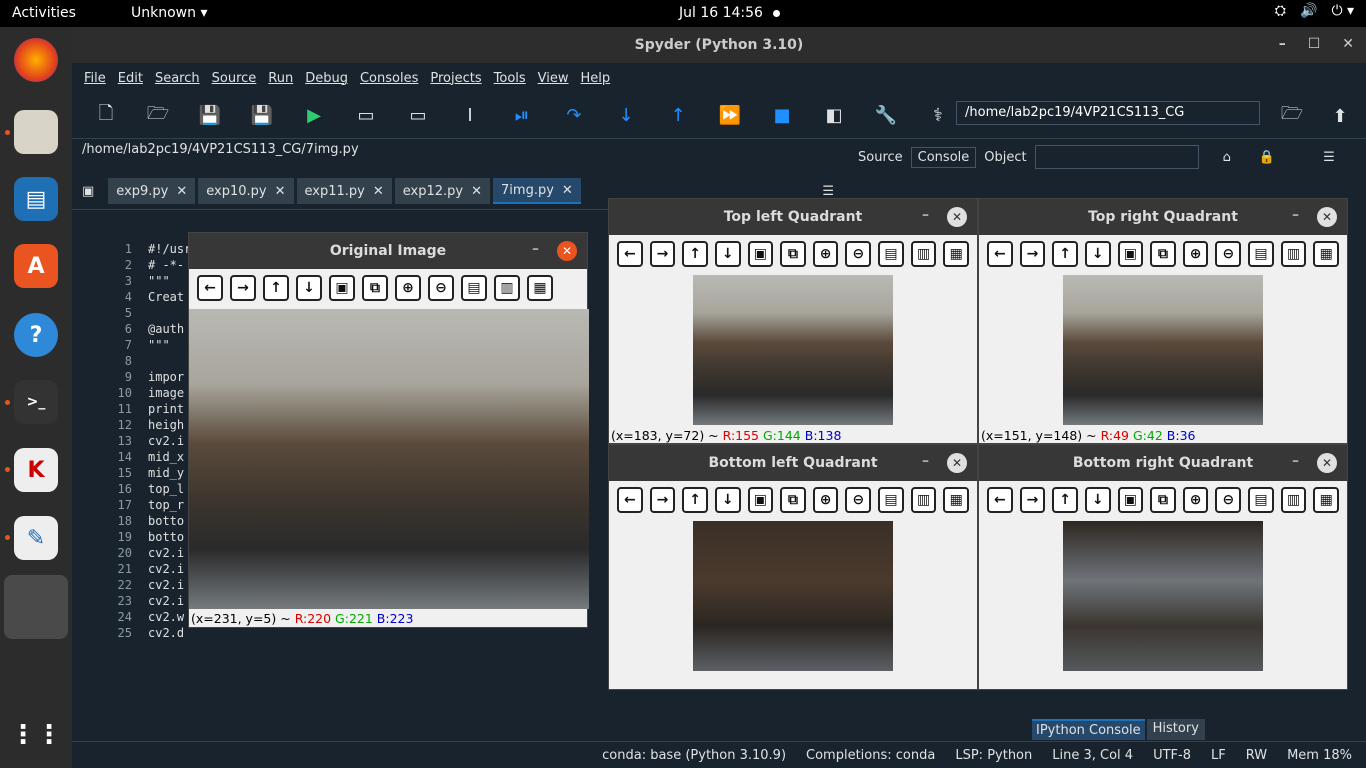 The width and height of the screenshot is (1366, 768). I want to click on files-icon, so click(36, 132).